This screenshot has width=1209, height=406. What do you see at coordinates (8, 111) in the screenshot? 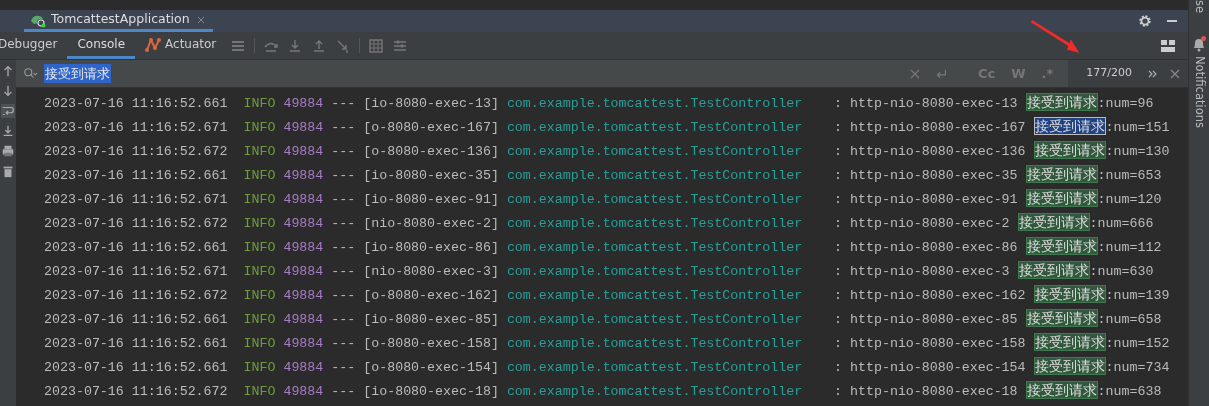
I see `soft-wrap-icon` at bounding box center [8, 111].